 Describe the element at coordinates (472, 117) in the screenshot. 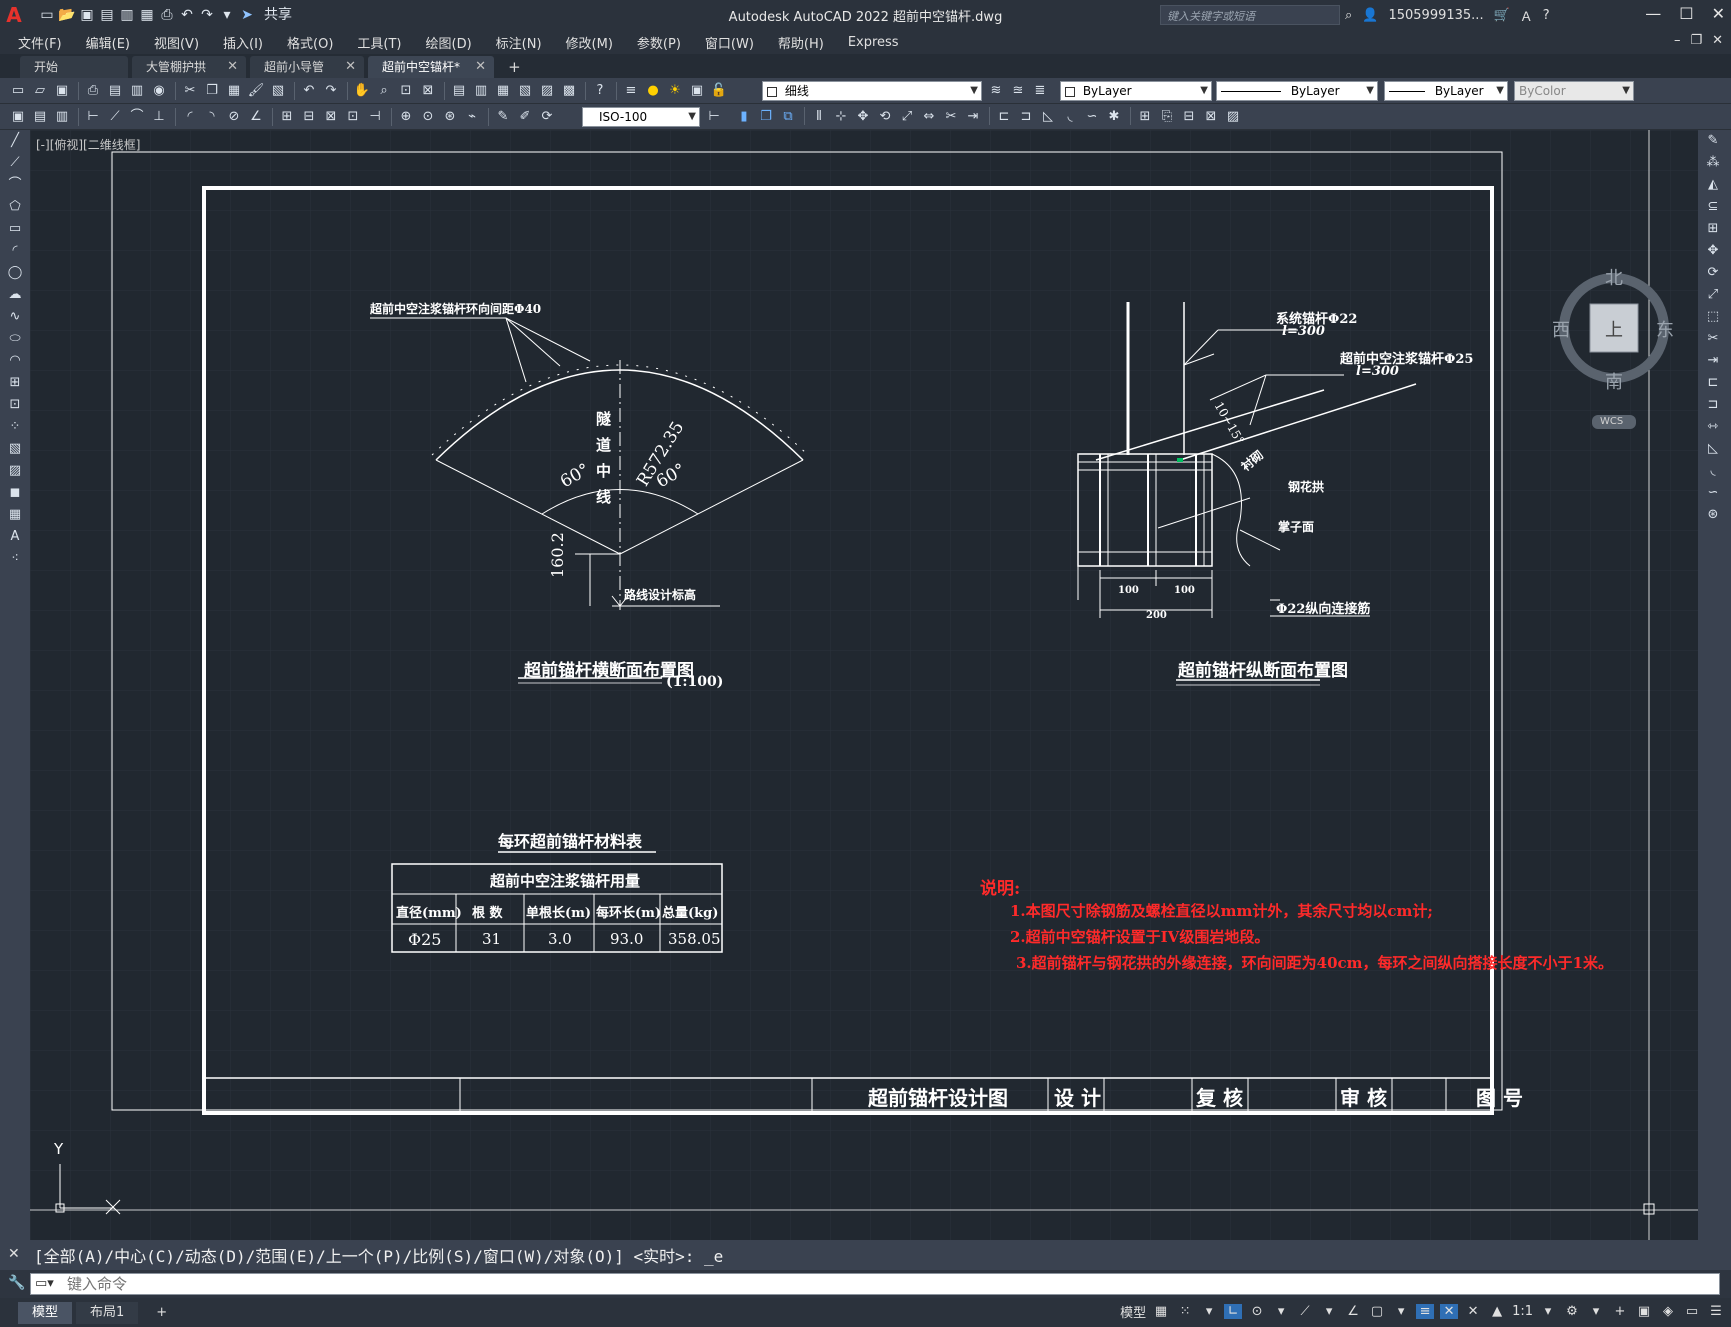

I see `jogged-linear-icon: ⌁` at that location.